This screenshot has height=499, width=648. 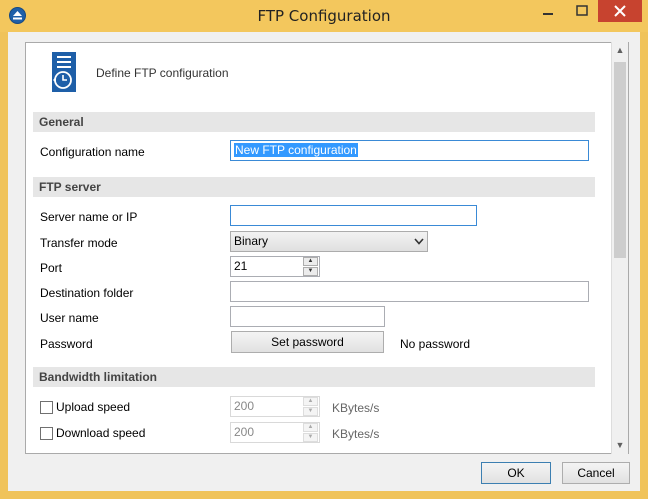 I want to click on ok-button: OK, so click(x=516, y=473).